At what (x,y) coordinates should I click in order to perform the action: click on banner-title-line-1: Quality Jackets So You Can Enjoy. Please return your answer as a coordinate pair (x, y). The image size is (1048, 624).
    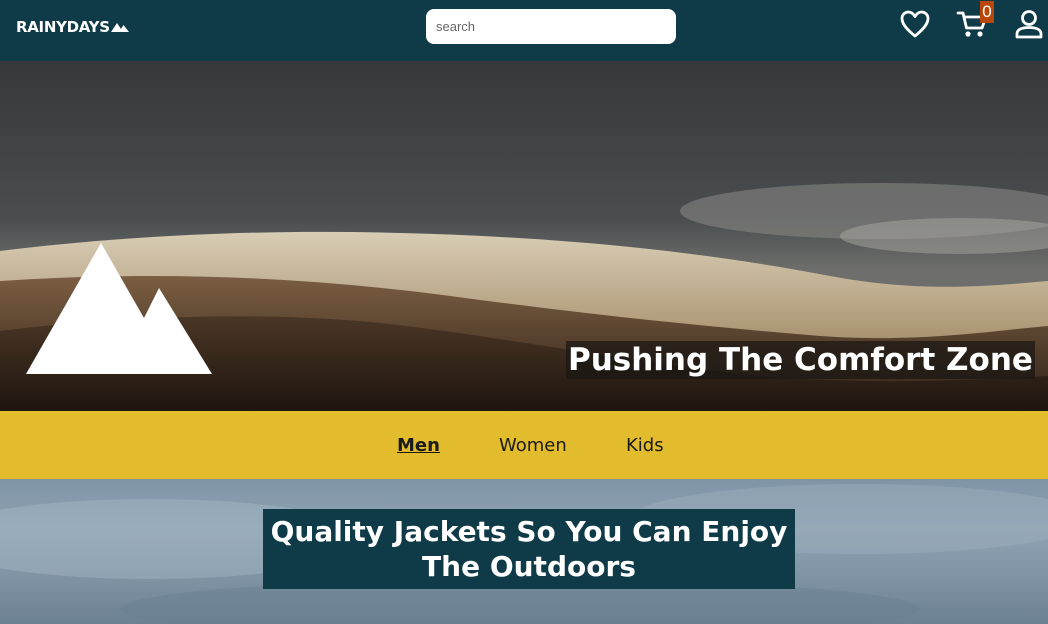
    Looking at the image, I should click on (529, 531).